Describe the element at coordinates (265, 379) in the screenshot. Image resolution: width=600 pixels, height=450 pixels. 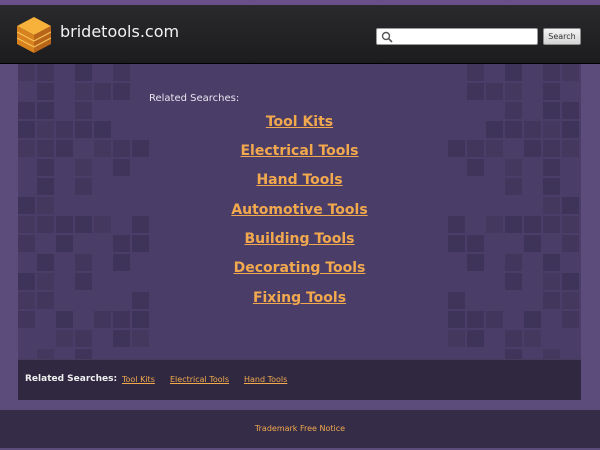
I see `bottom-link-hand-tools: Hand Tools` at that location.